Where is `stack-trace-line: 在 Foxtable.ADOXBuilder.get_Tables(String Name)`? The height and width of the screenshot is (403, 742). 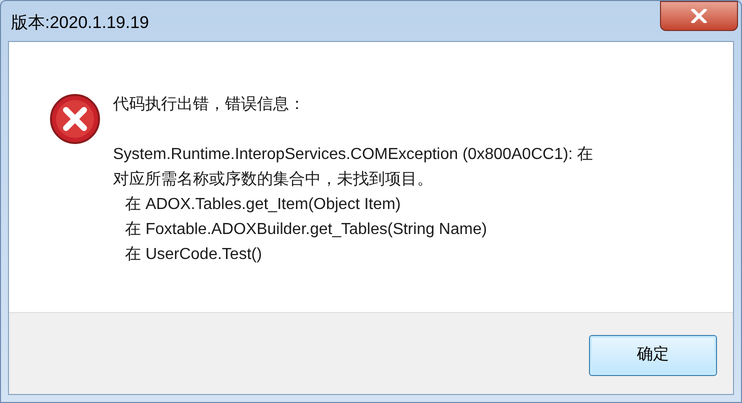
stack-trace-line: 在 Foxtable.ADOXBuilder.get_Tables(String Name) is located at coordinates (305, 230).